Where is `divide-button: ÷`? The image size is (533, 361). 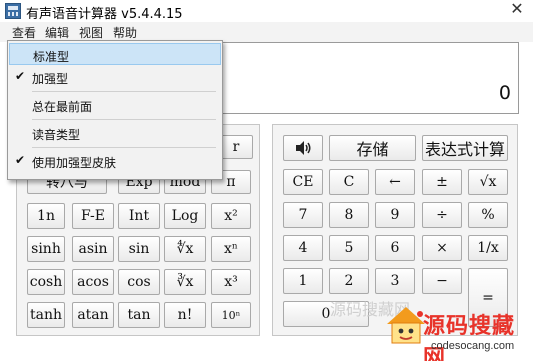
divide-button: ÷ is located at coordinates (442, 215).